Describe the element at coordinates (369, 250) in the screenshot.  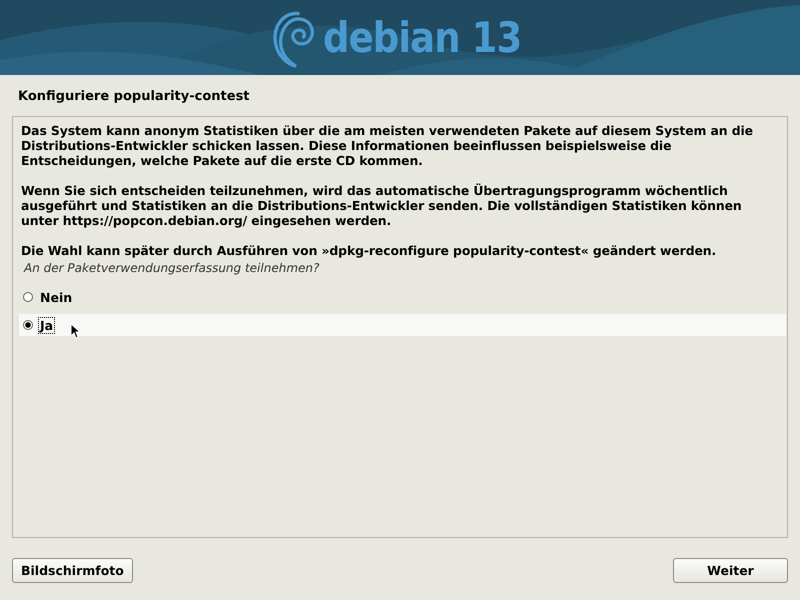
I see `description-paragraph: Die Wahl kann später durch Ausführen von »dpkg-reconfigure popularity-contest« geändert werden.` at that location.